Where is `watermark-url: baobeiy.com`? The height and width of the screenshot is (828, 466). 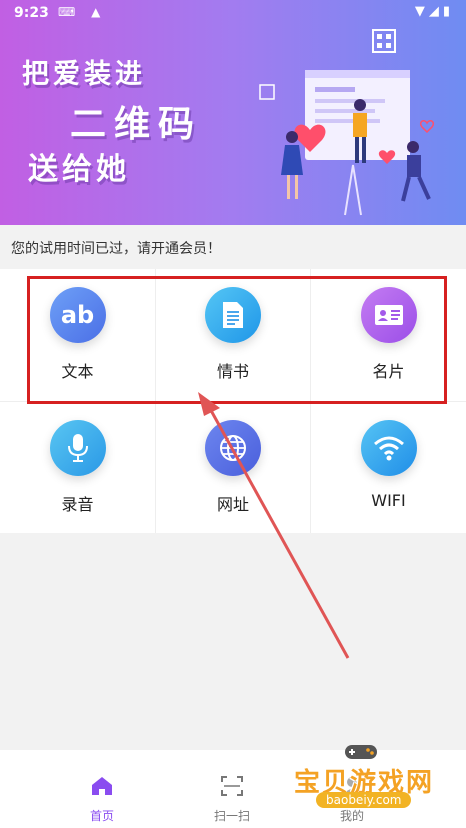 watermark-url: baobeiy.com is located at coordinates (364, 800).